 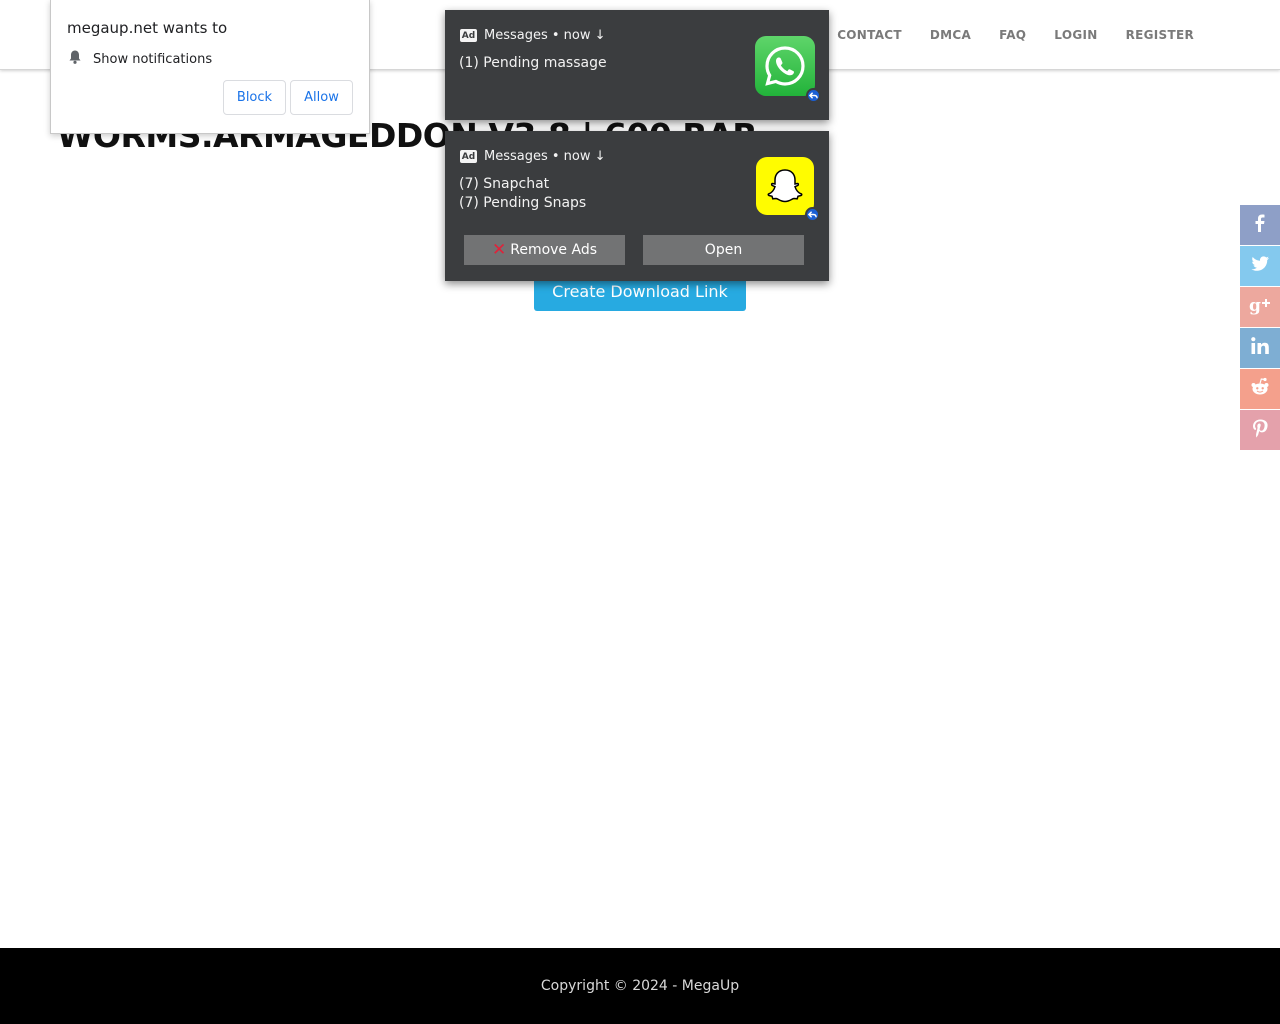 What do you see at coordinates (788, 189) in the screenshot?
I see `snapchat-icon` at bounding box center [788, 189].